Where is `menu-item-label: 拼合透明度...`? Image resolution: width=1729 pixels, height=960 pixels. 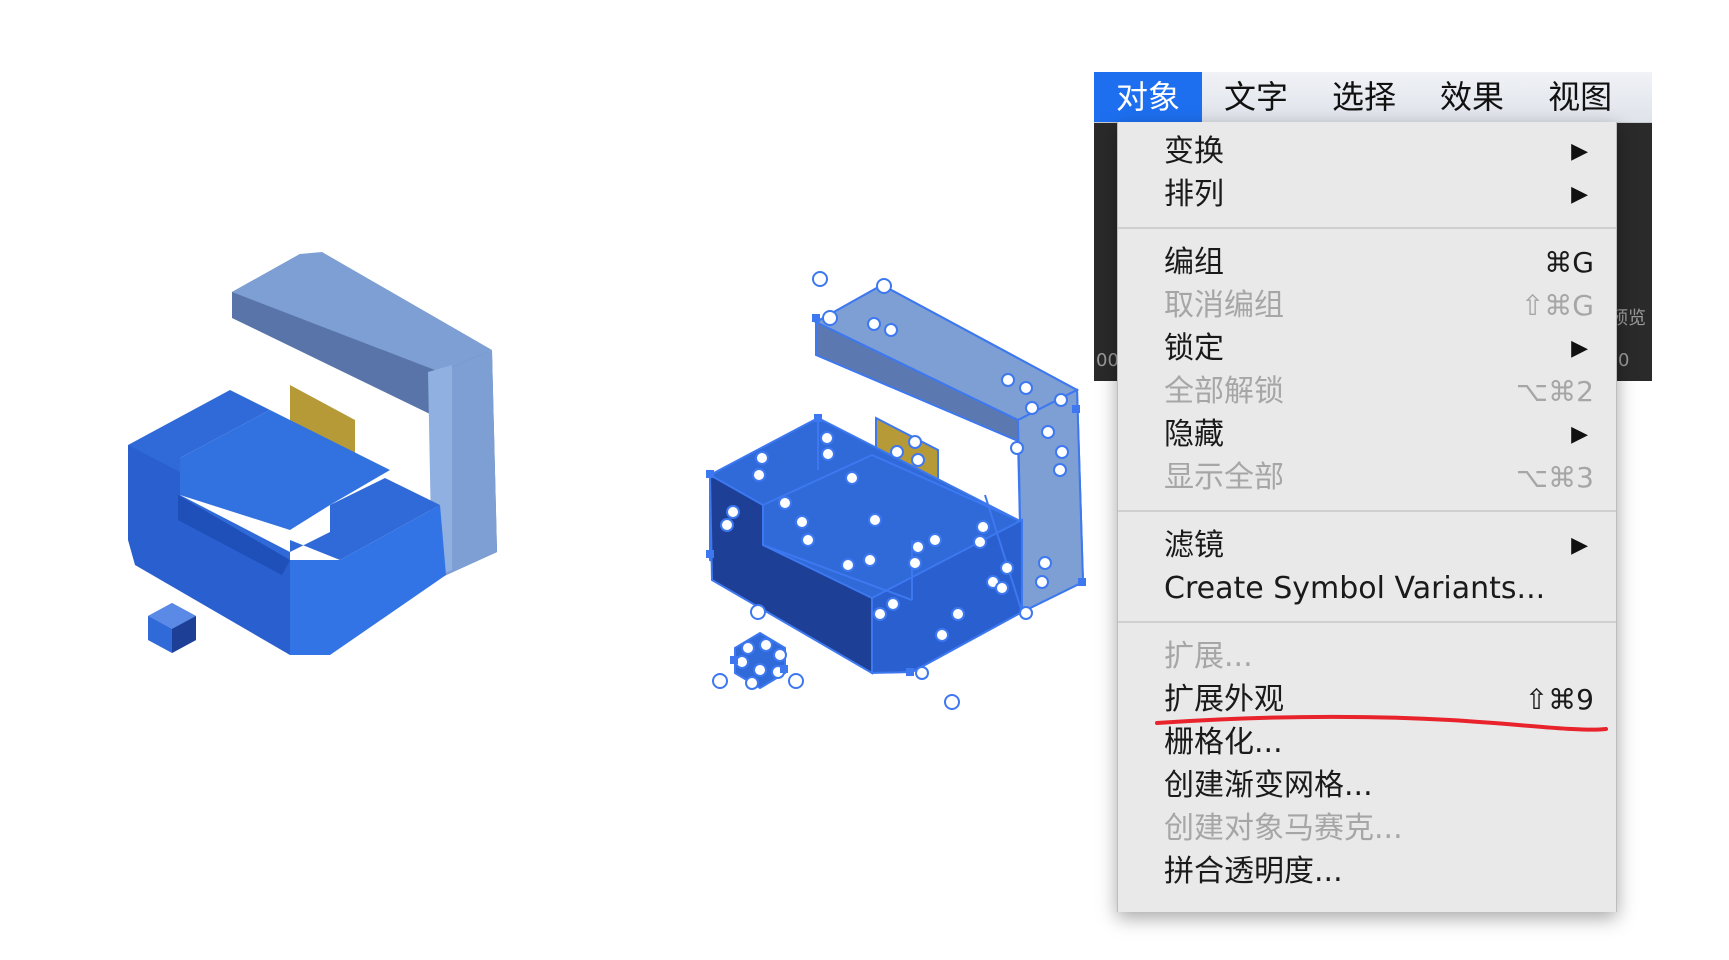 menu-item-label: 拼合透明度... is located at coordinates (1253, 871).